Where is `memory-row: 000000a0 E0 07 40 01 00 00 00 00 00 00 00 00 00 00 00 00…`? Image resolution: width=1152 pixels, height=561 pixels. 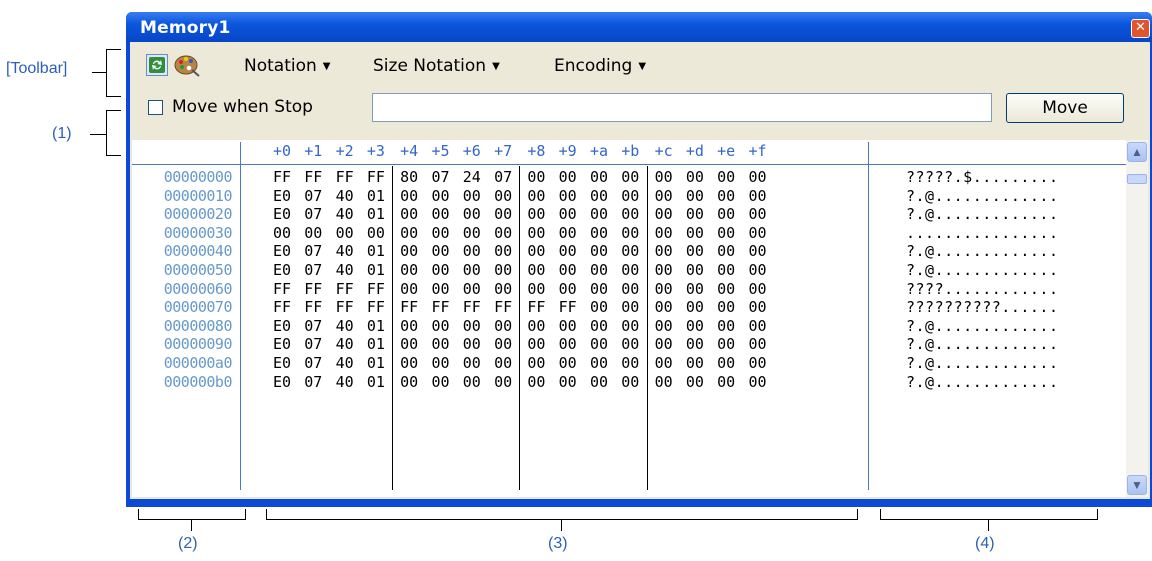 memory-row: 000000a0 E0 07 40 01 00 00 00 00 00 00 00 00 00 00 00 00… is located at coordinates (629, 363).